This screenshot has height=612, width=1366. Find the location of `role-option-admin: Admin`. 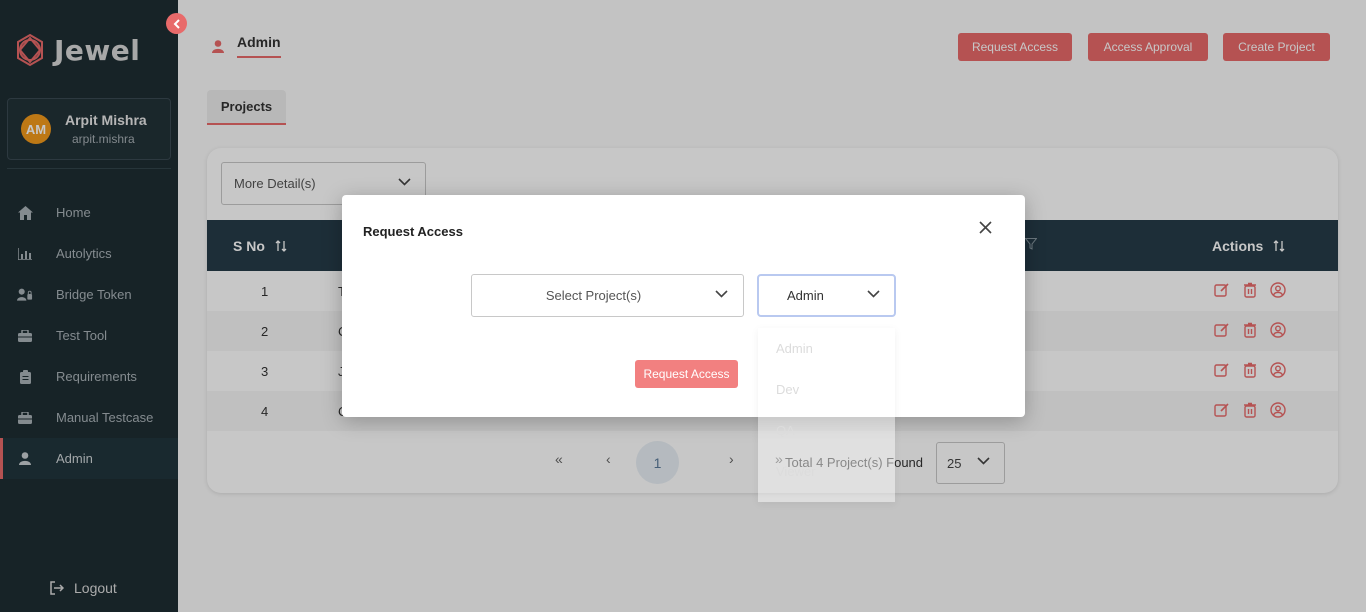

role-option-admin: Admin is located at coordinates (794, 348).